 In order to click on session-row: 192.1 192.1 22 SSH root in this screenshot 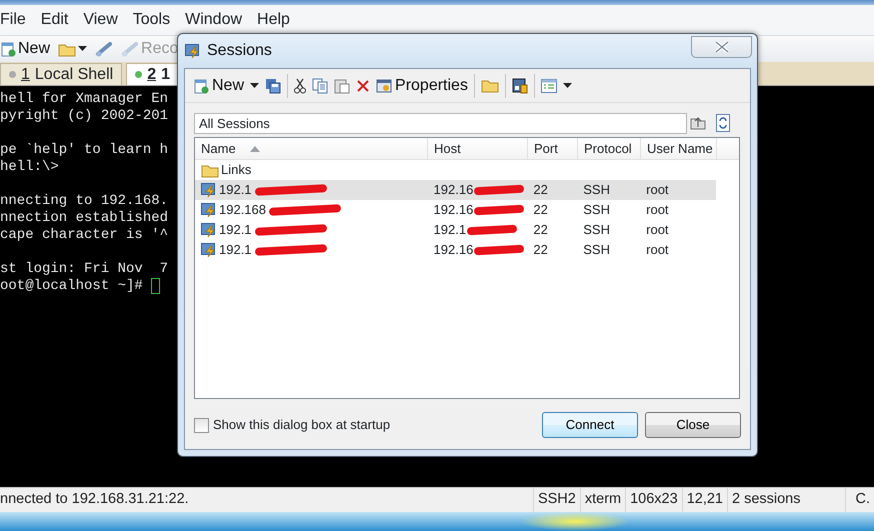, I will do `click(455, 230)`.